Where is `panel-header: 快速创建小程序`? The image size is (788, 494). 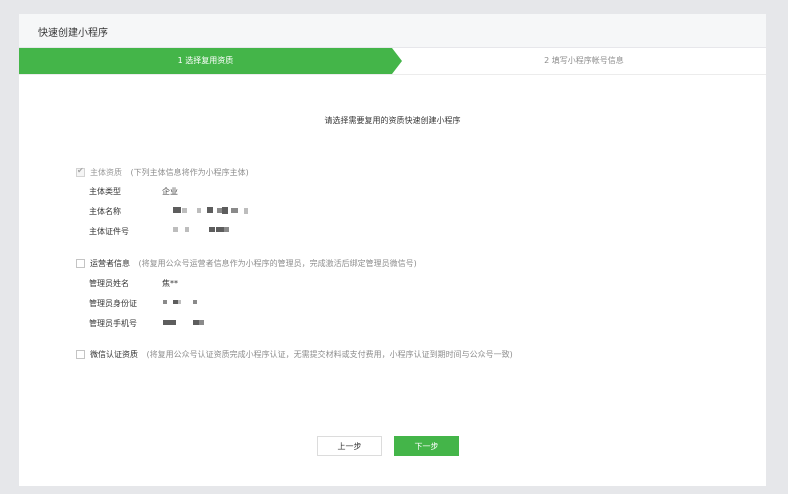
panel-header: 快速创建小程序 is located at coordinates (392, 31).